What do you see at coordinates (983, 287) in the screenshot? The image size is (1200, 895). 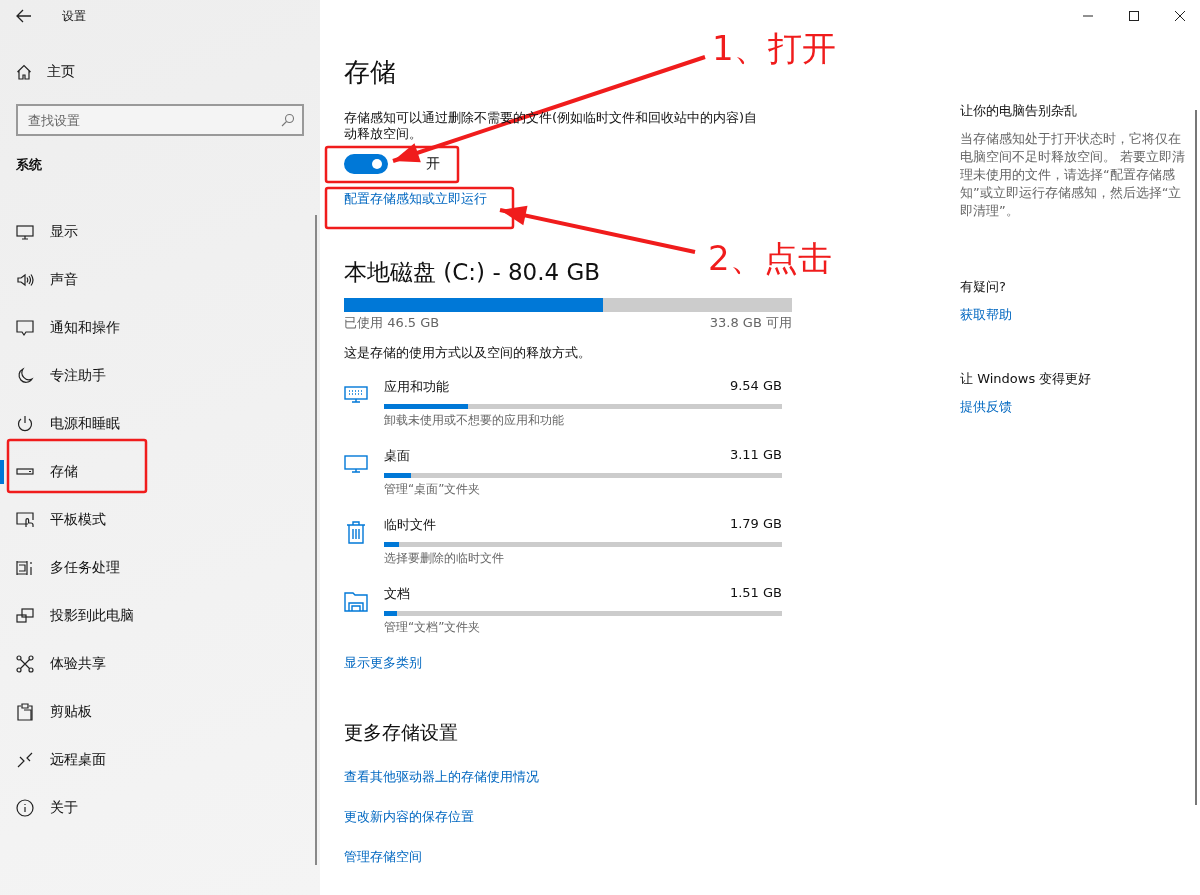 I see `aside-heading: 有疑问?` at bounding box center [983, 287].